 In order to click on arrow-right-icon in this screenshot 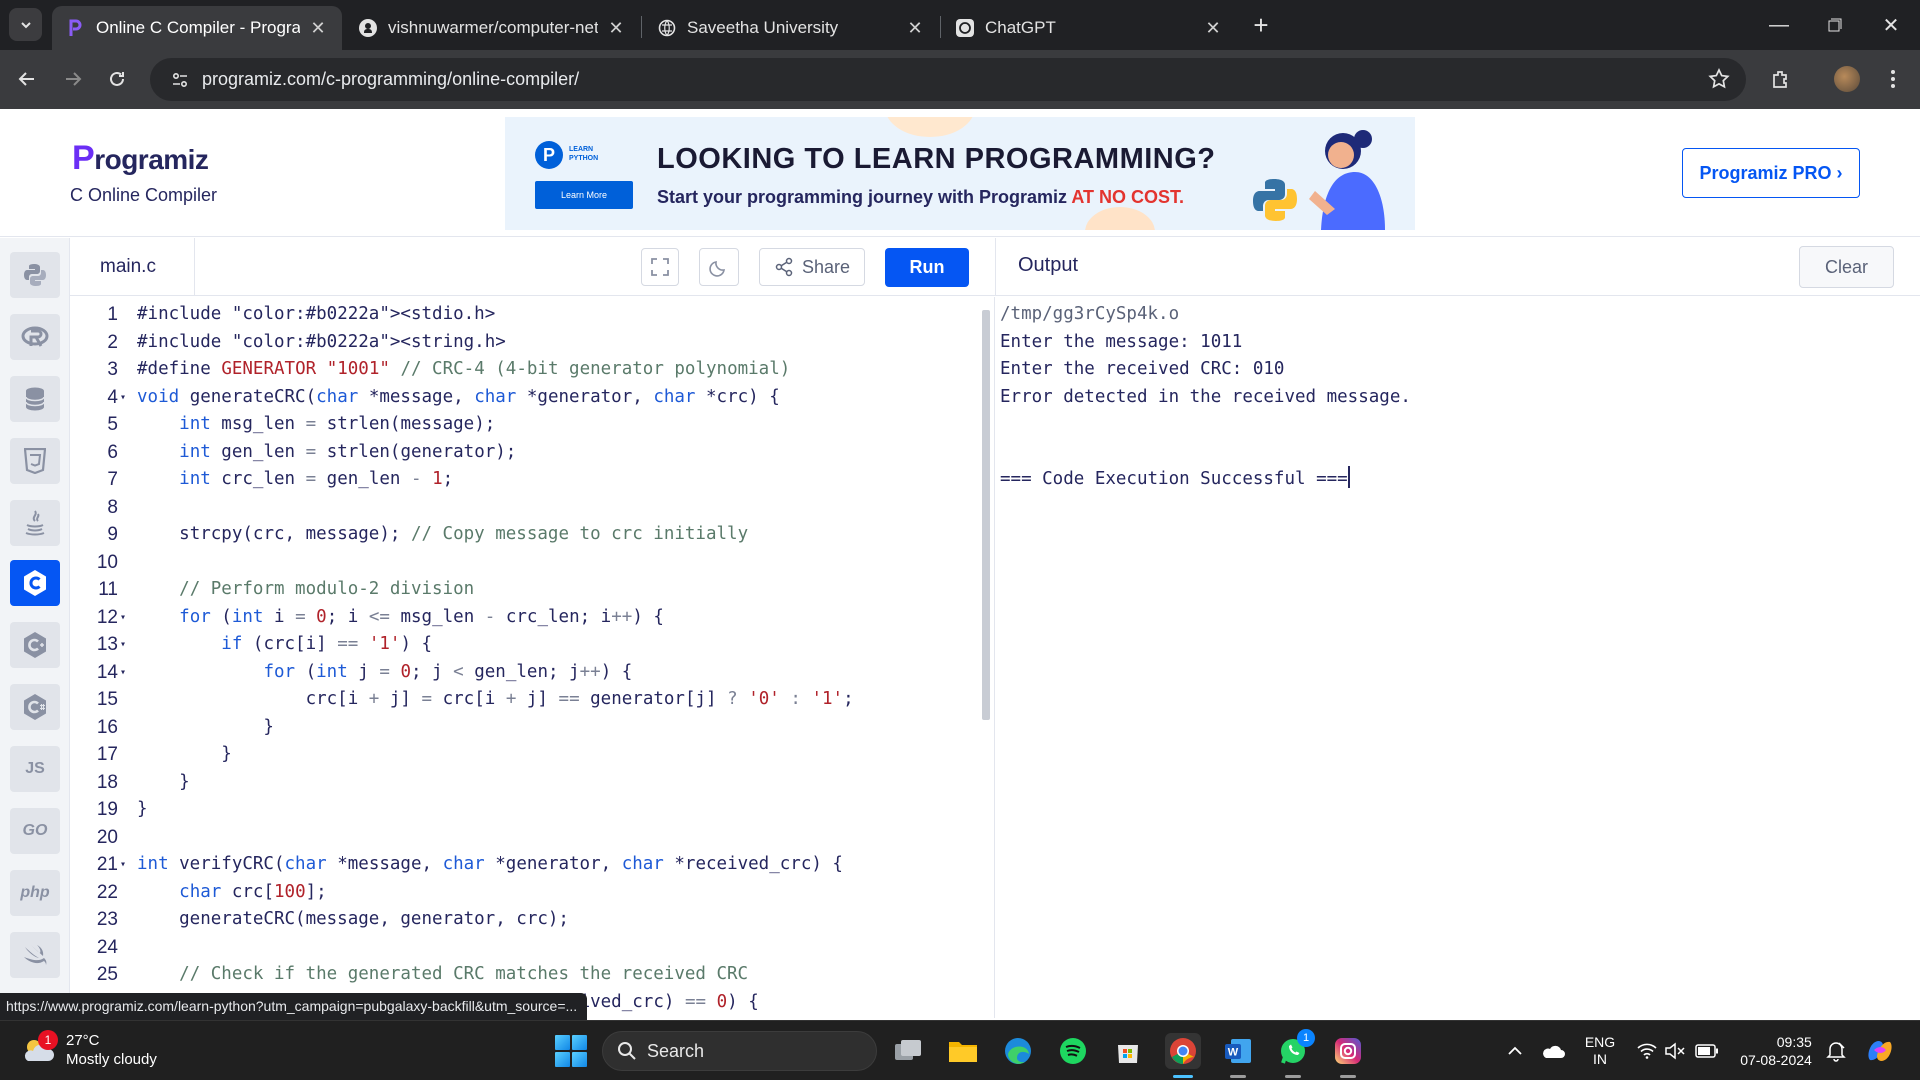, I will do `click(74, 79)`.